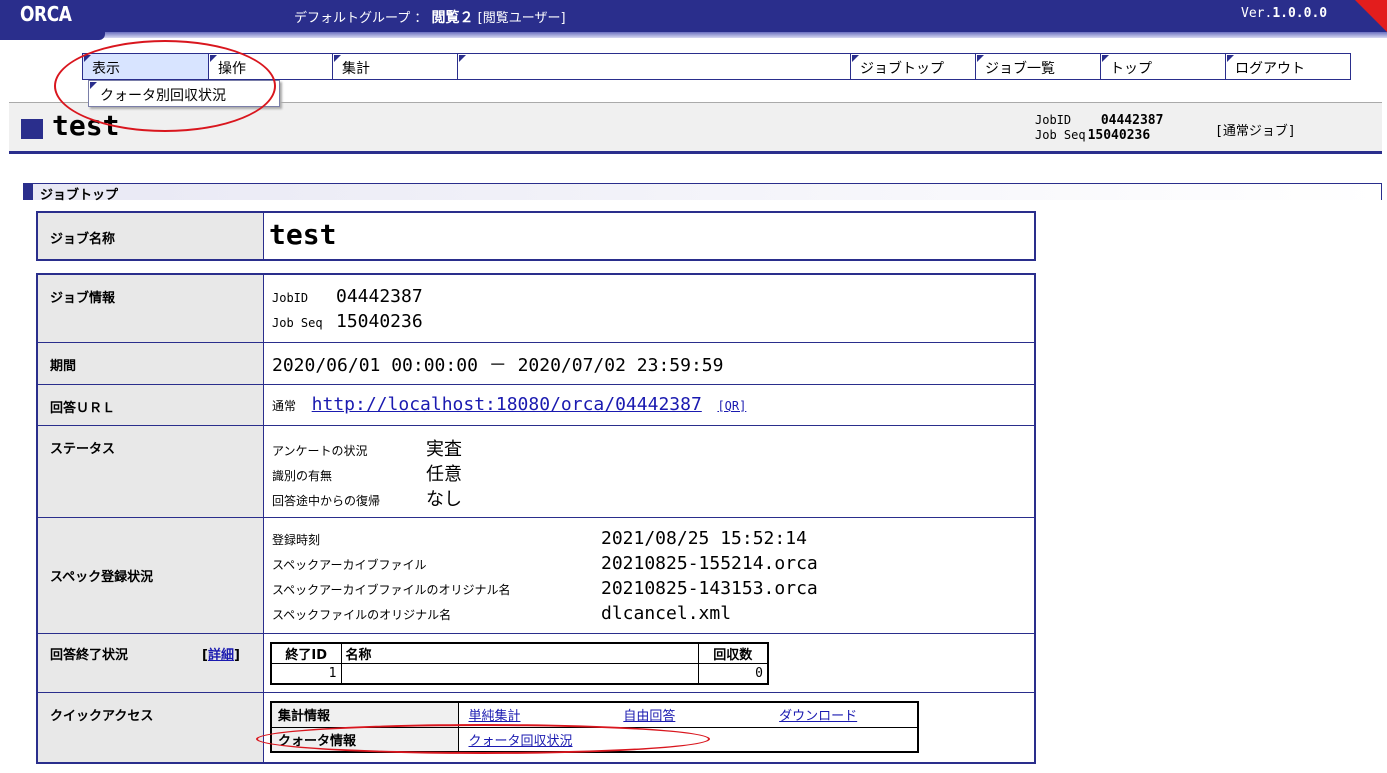  Describe the element at coordinates (536, 471) in the screenshot. I see `status-row: ステータス アンケートの状況 実査 識別の有無 任意 回答途中からの復帰 なし` at that location.